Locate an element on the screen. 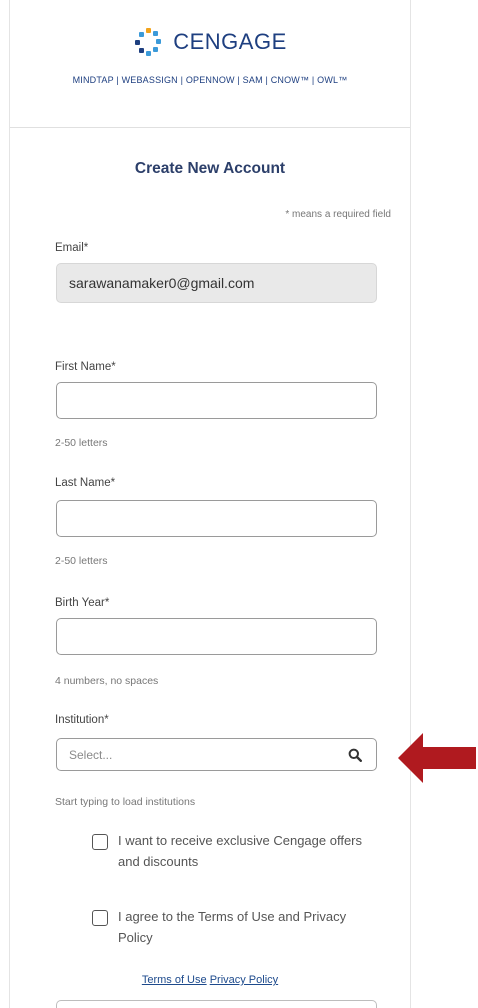 This screenshot has height=1008, width=478. arrow-left-icon is located at coordinates (437, 760).